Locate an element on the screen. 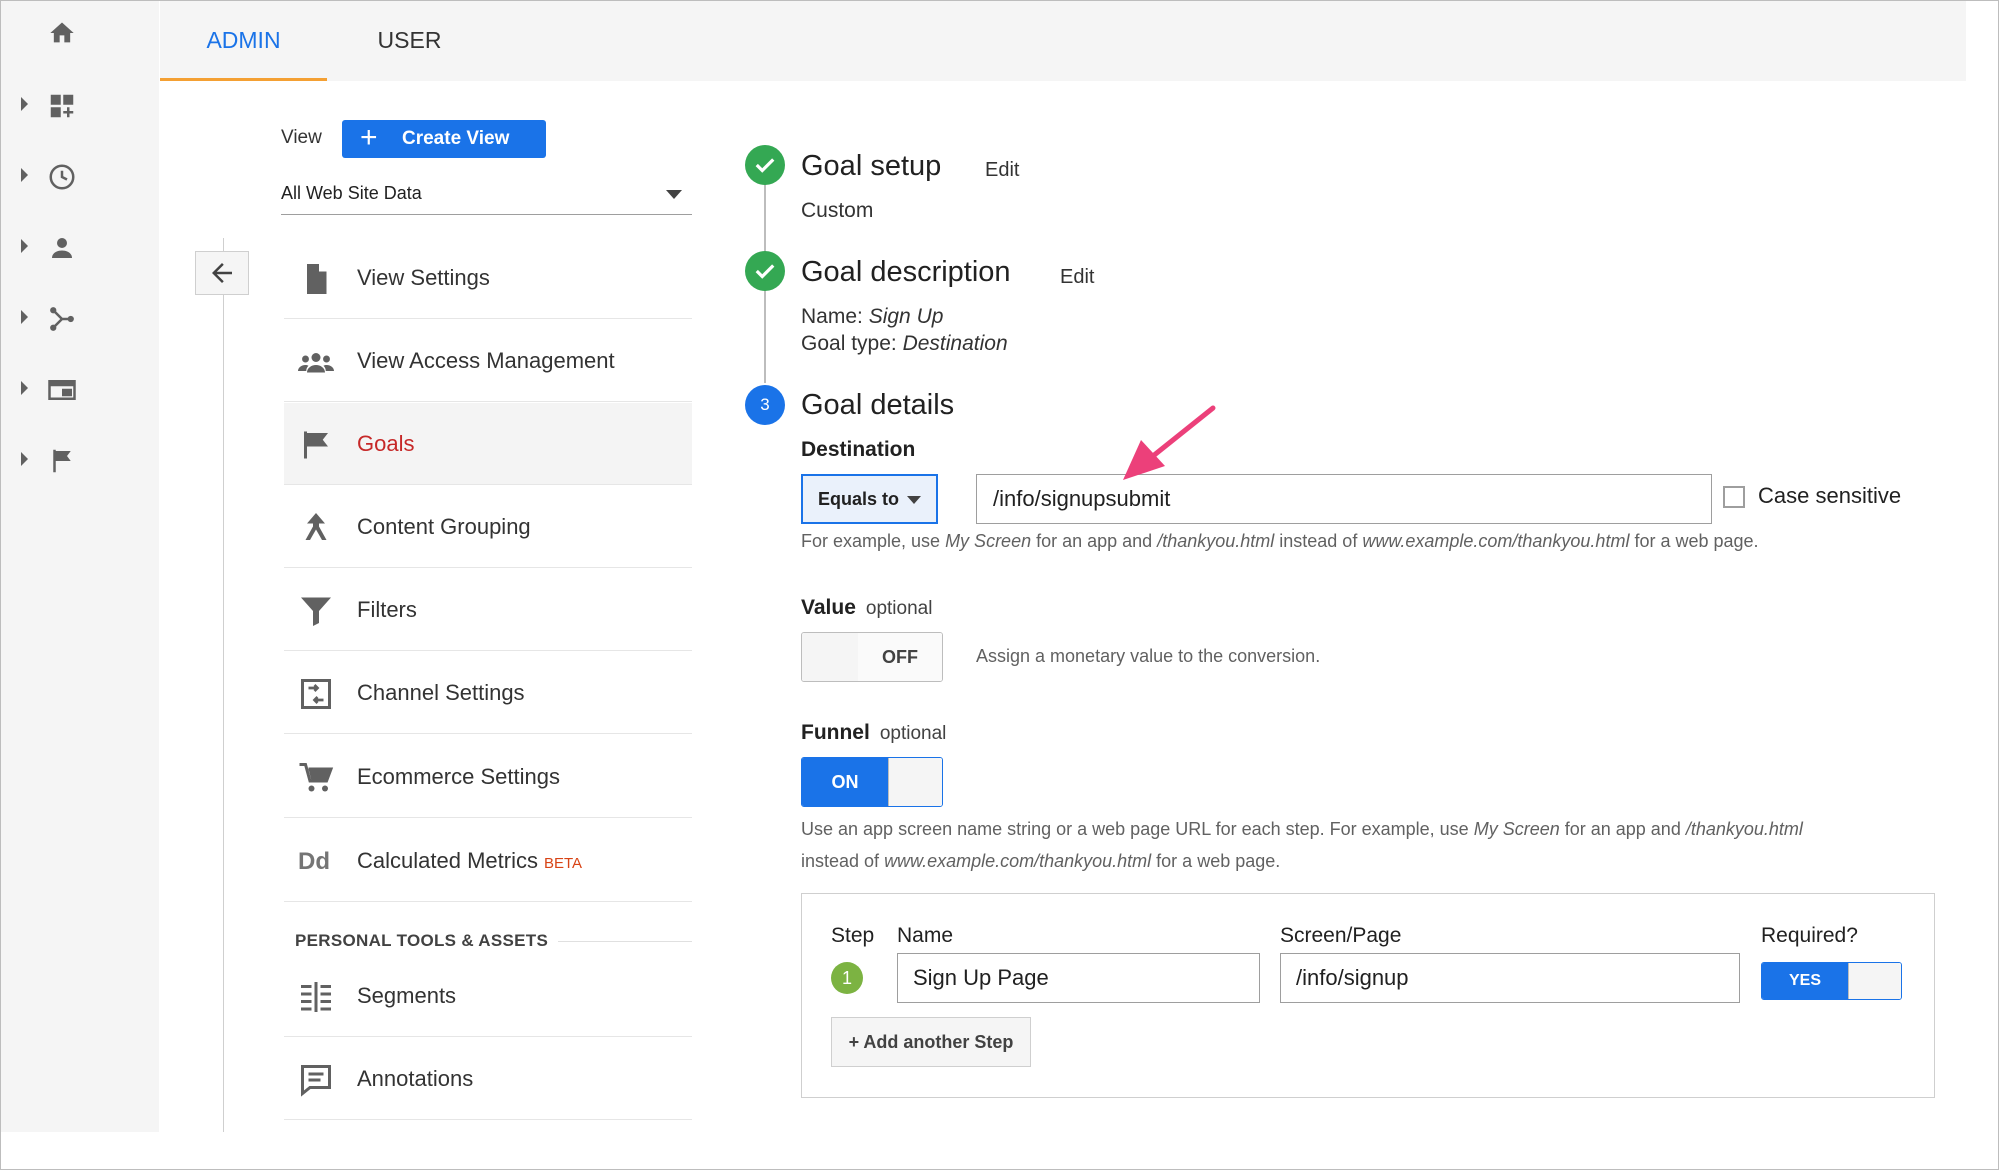 Image resolution: width=2001 pixels, height=1172 pixels. document-icon is located at coordinates (317, 279).